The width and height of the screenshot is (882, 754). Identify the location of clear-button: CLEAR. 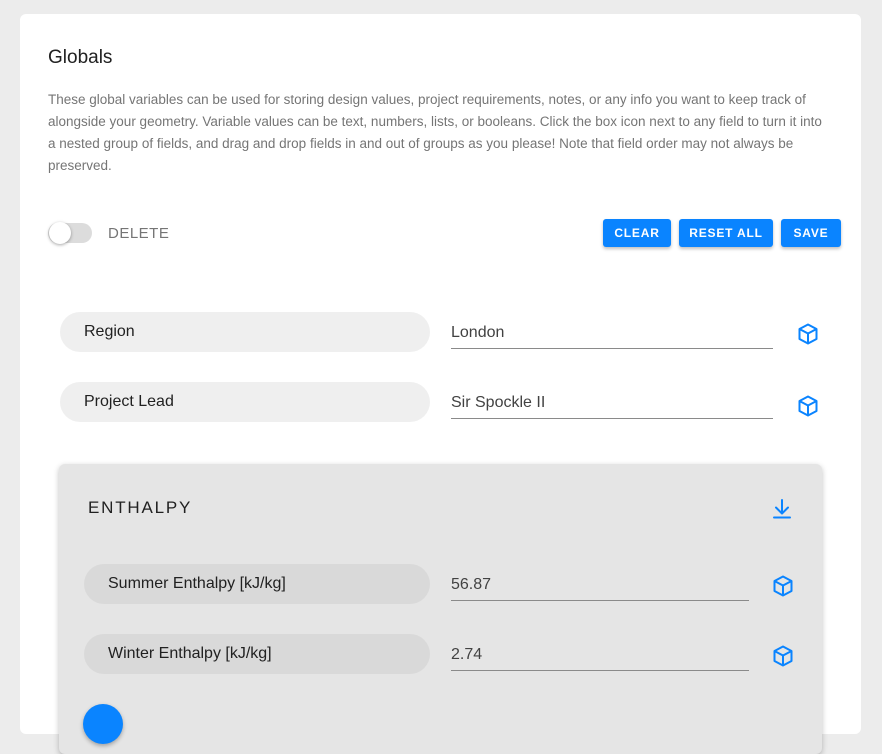
(637, 233).